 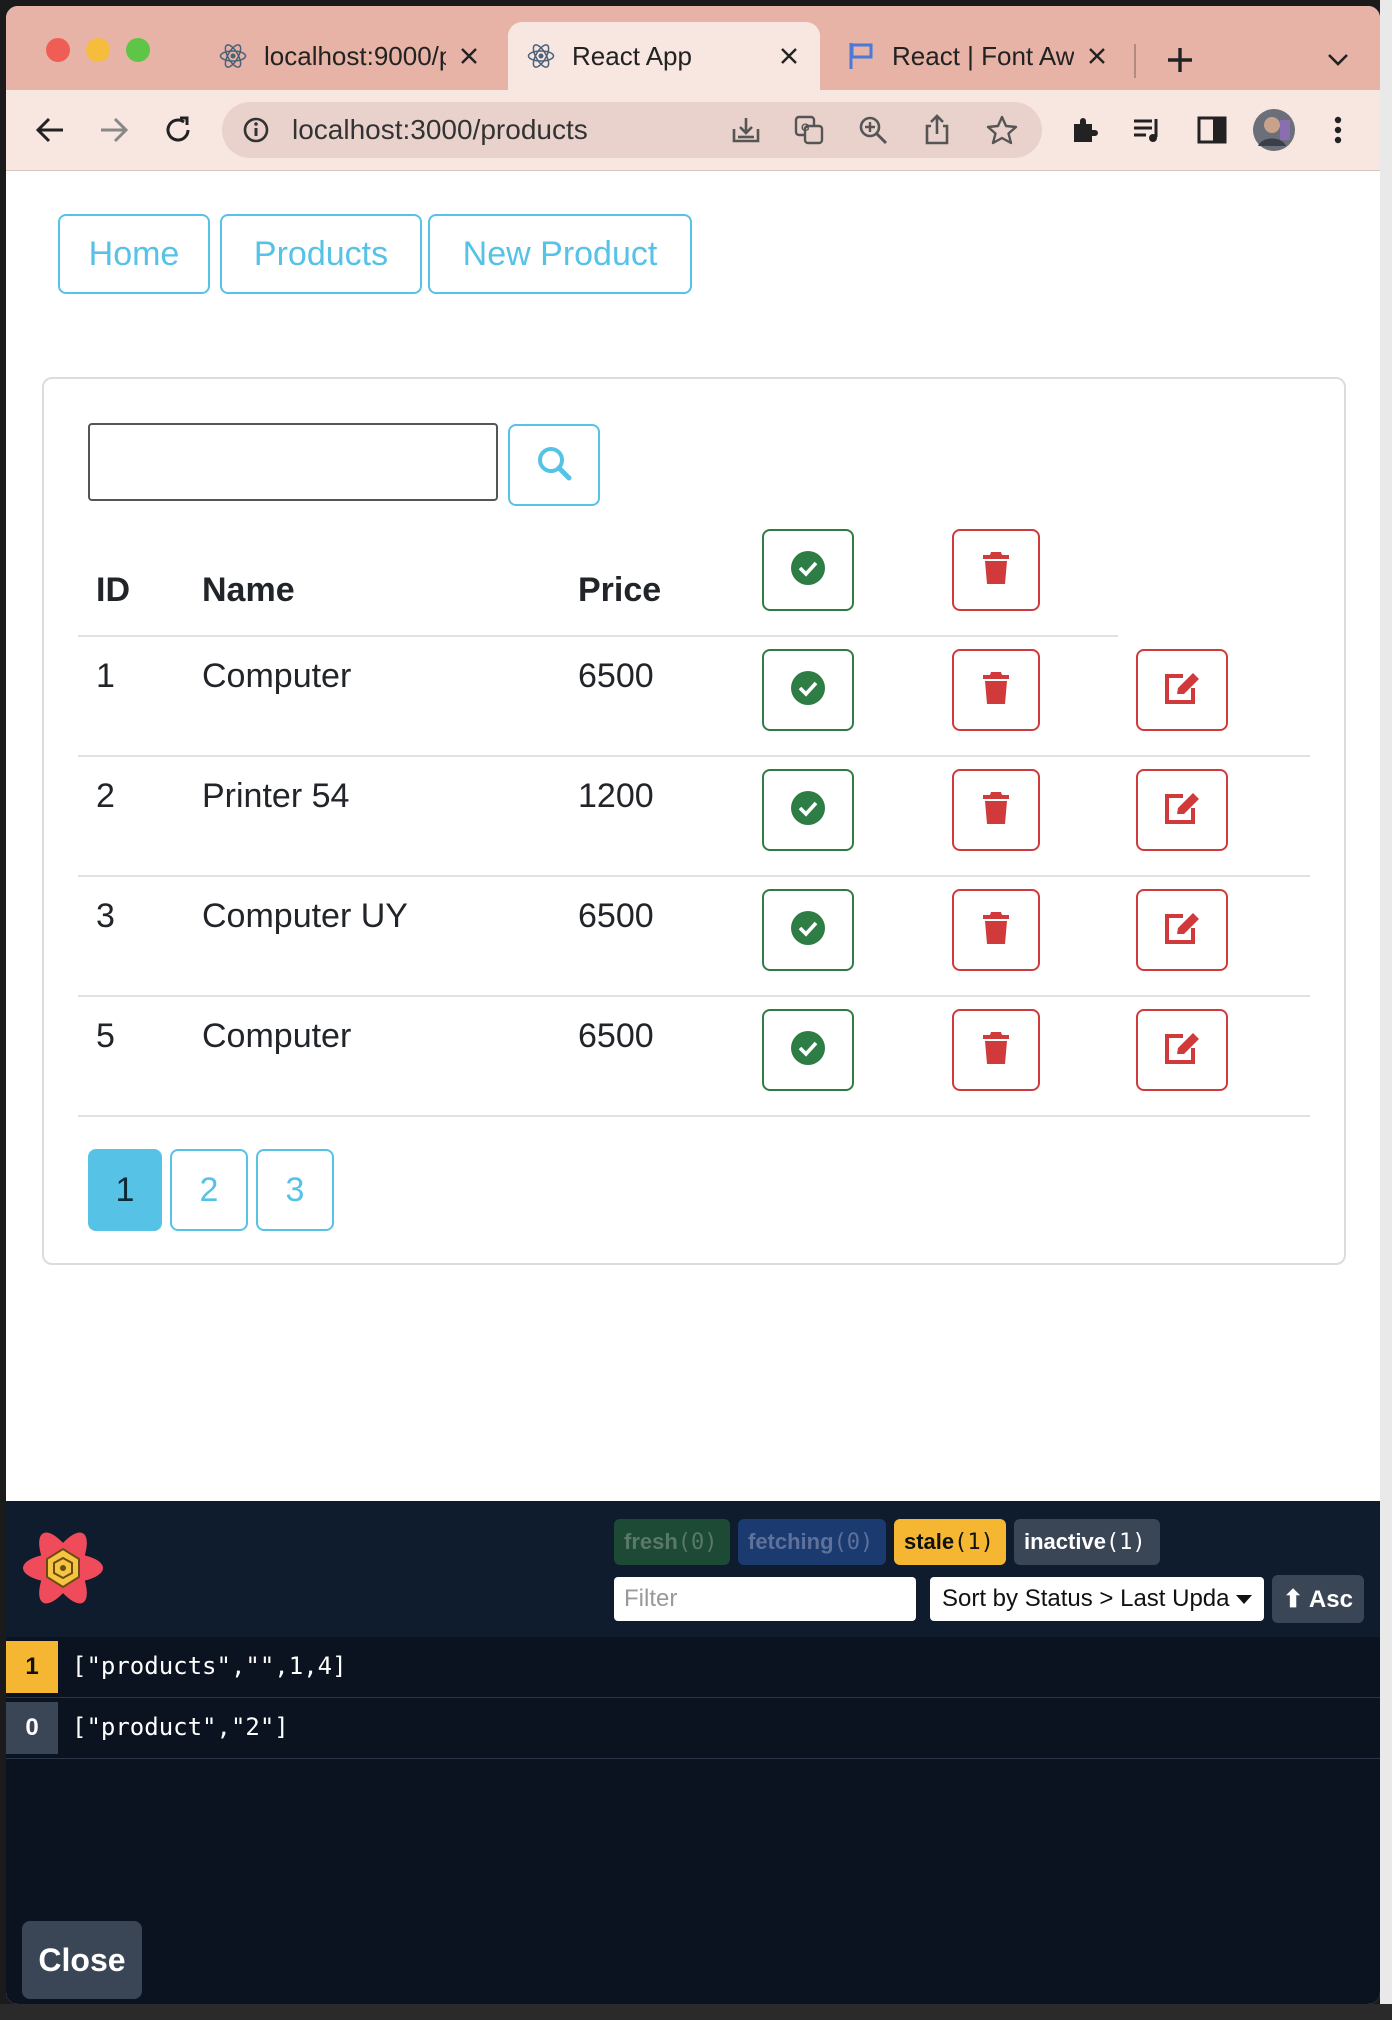 What do you see at coordinates (1135, 61) in the screenshot?
I see `tab-divider` at bounding box center [1135, 61].